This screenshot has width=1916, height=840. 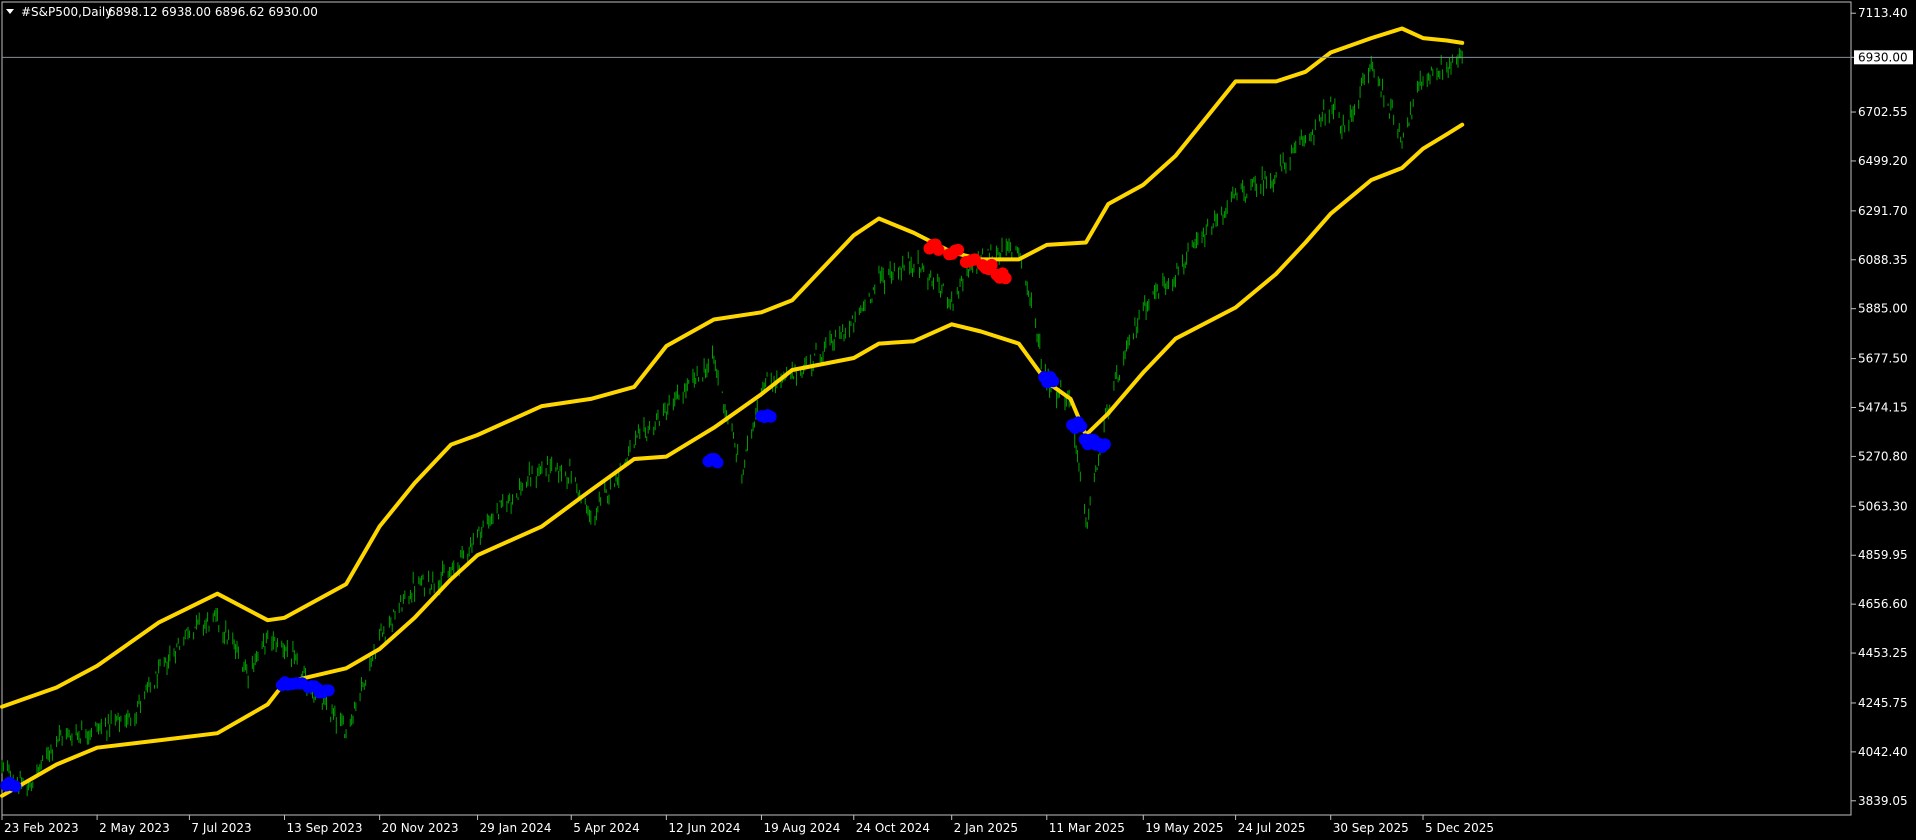 I want to click on current-price-badge: 6930.00, so click(x=1883, y=57).